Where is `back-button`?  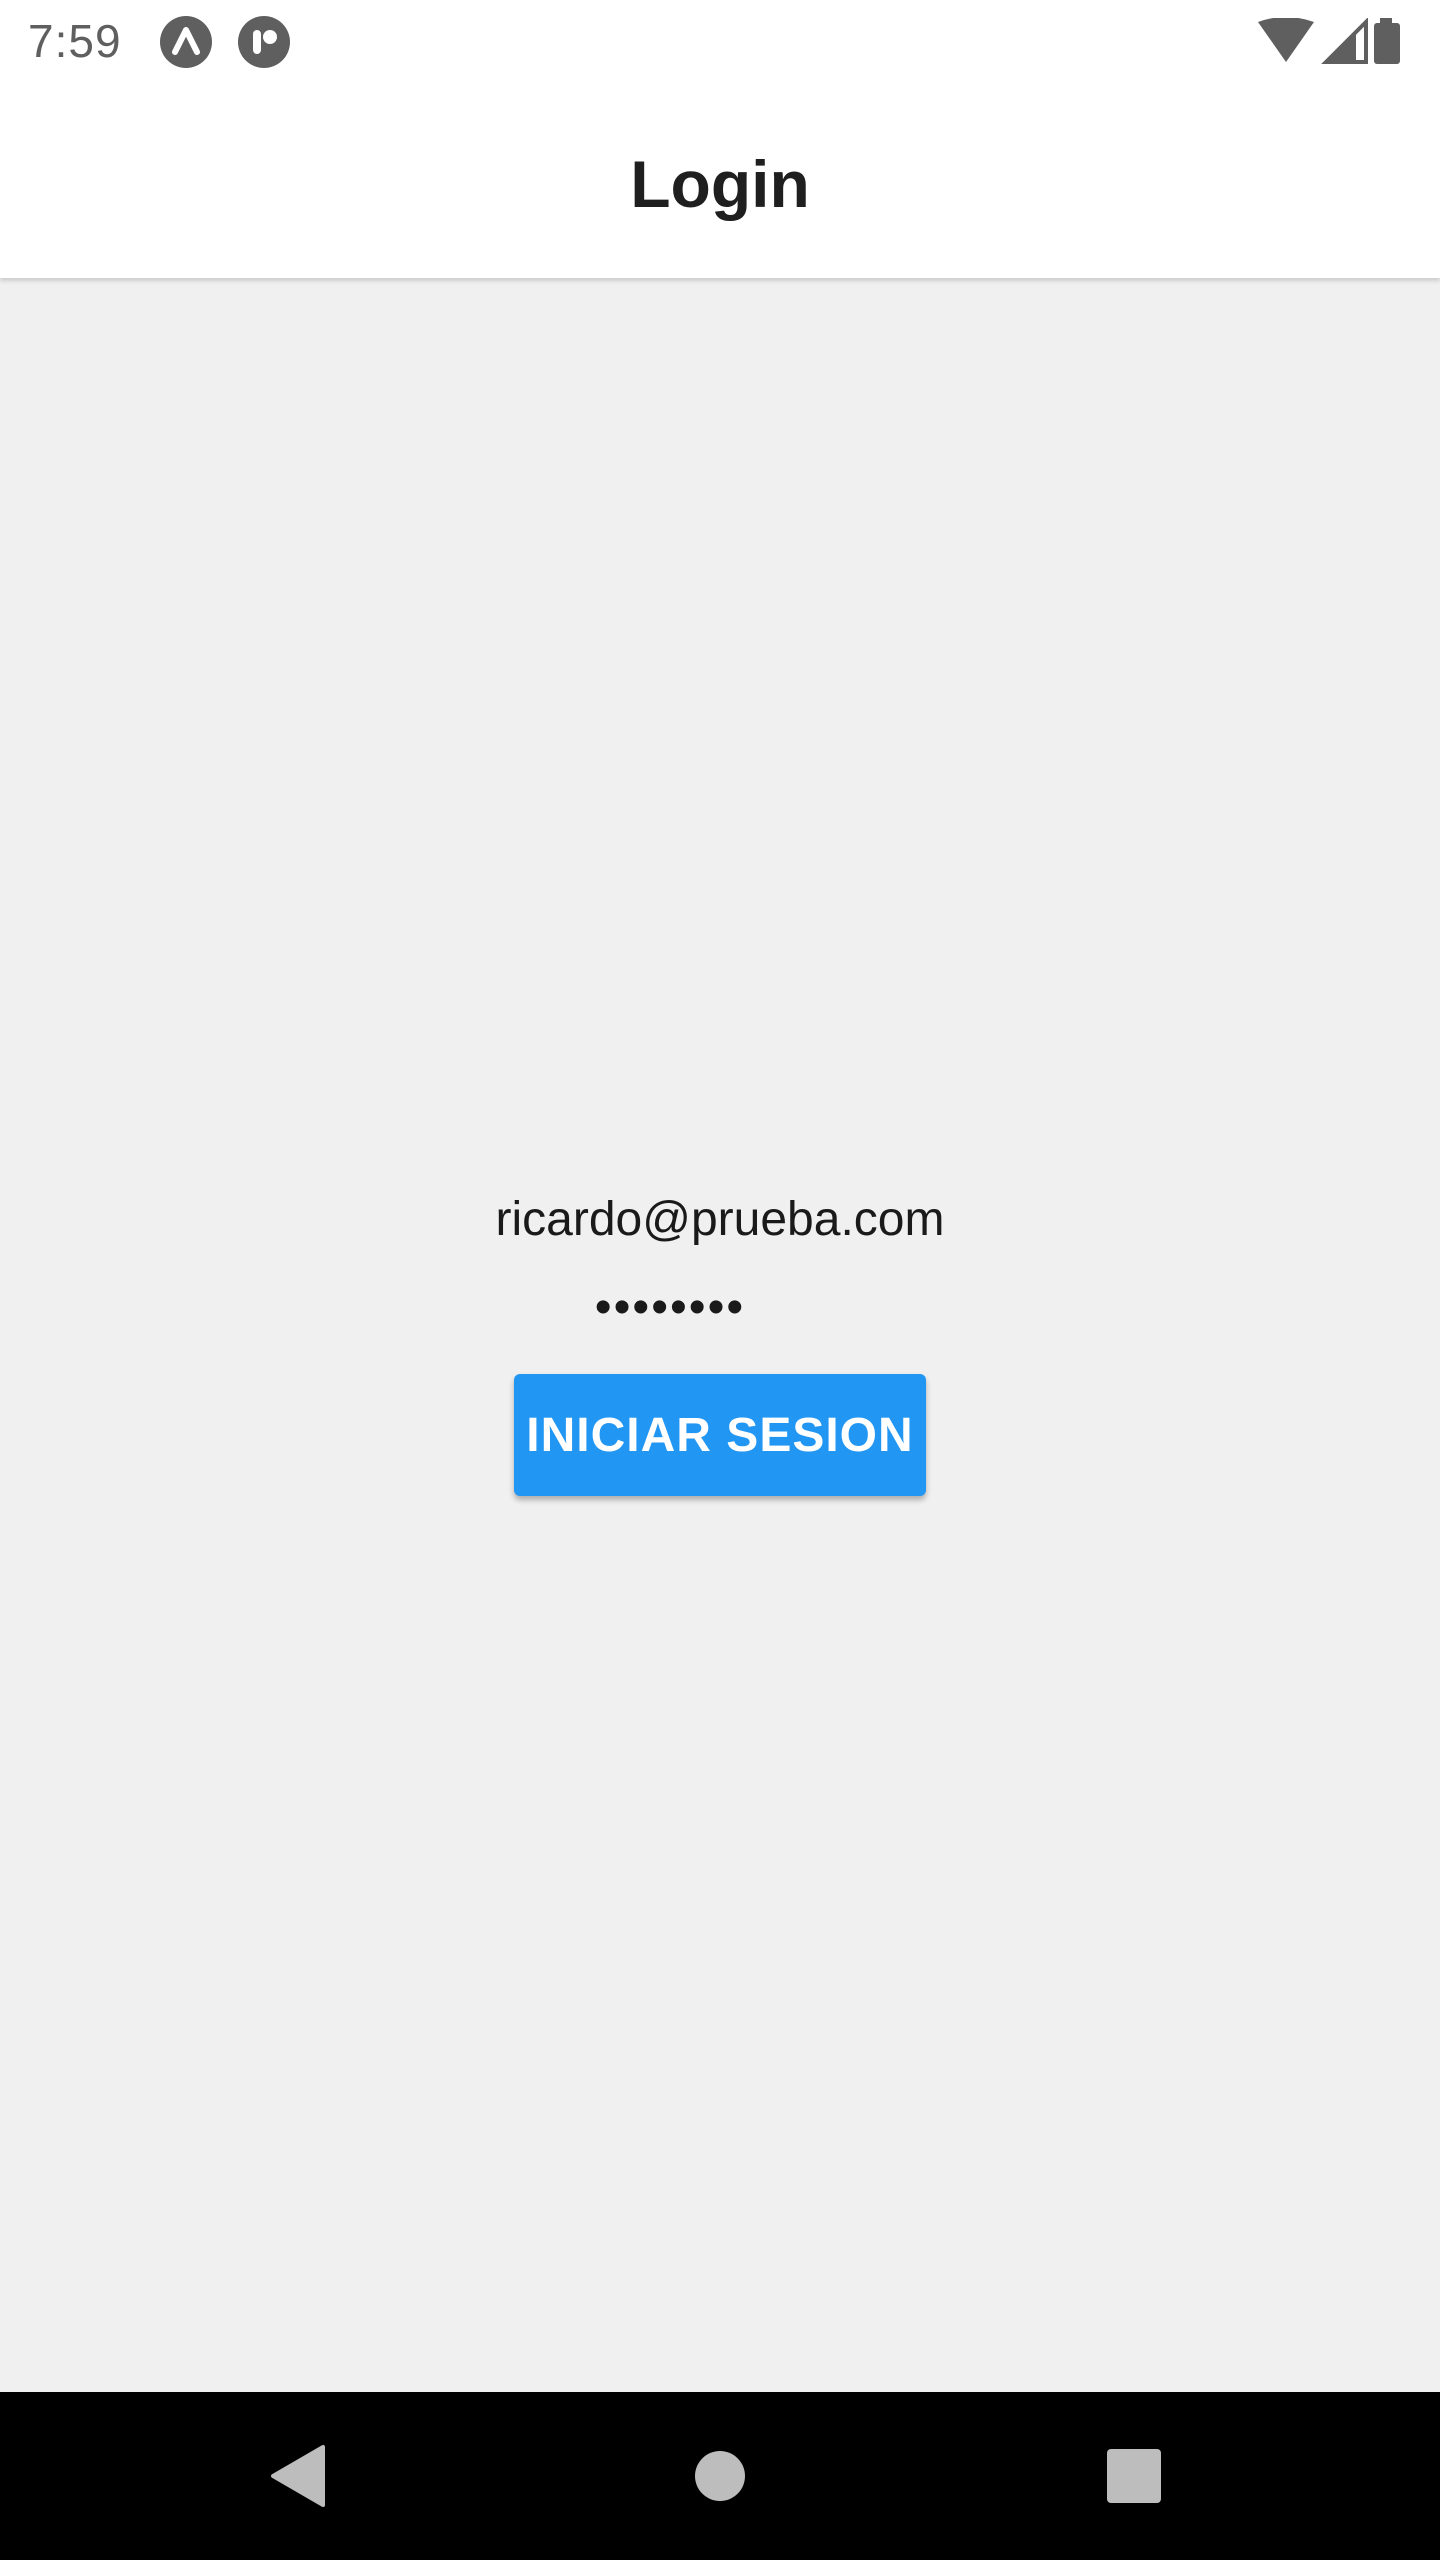
back-button is located at coordinates (300, 2476).